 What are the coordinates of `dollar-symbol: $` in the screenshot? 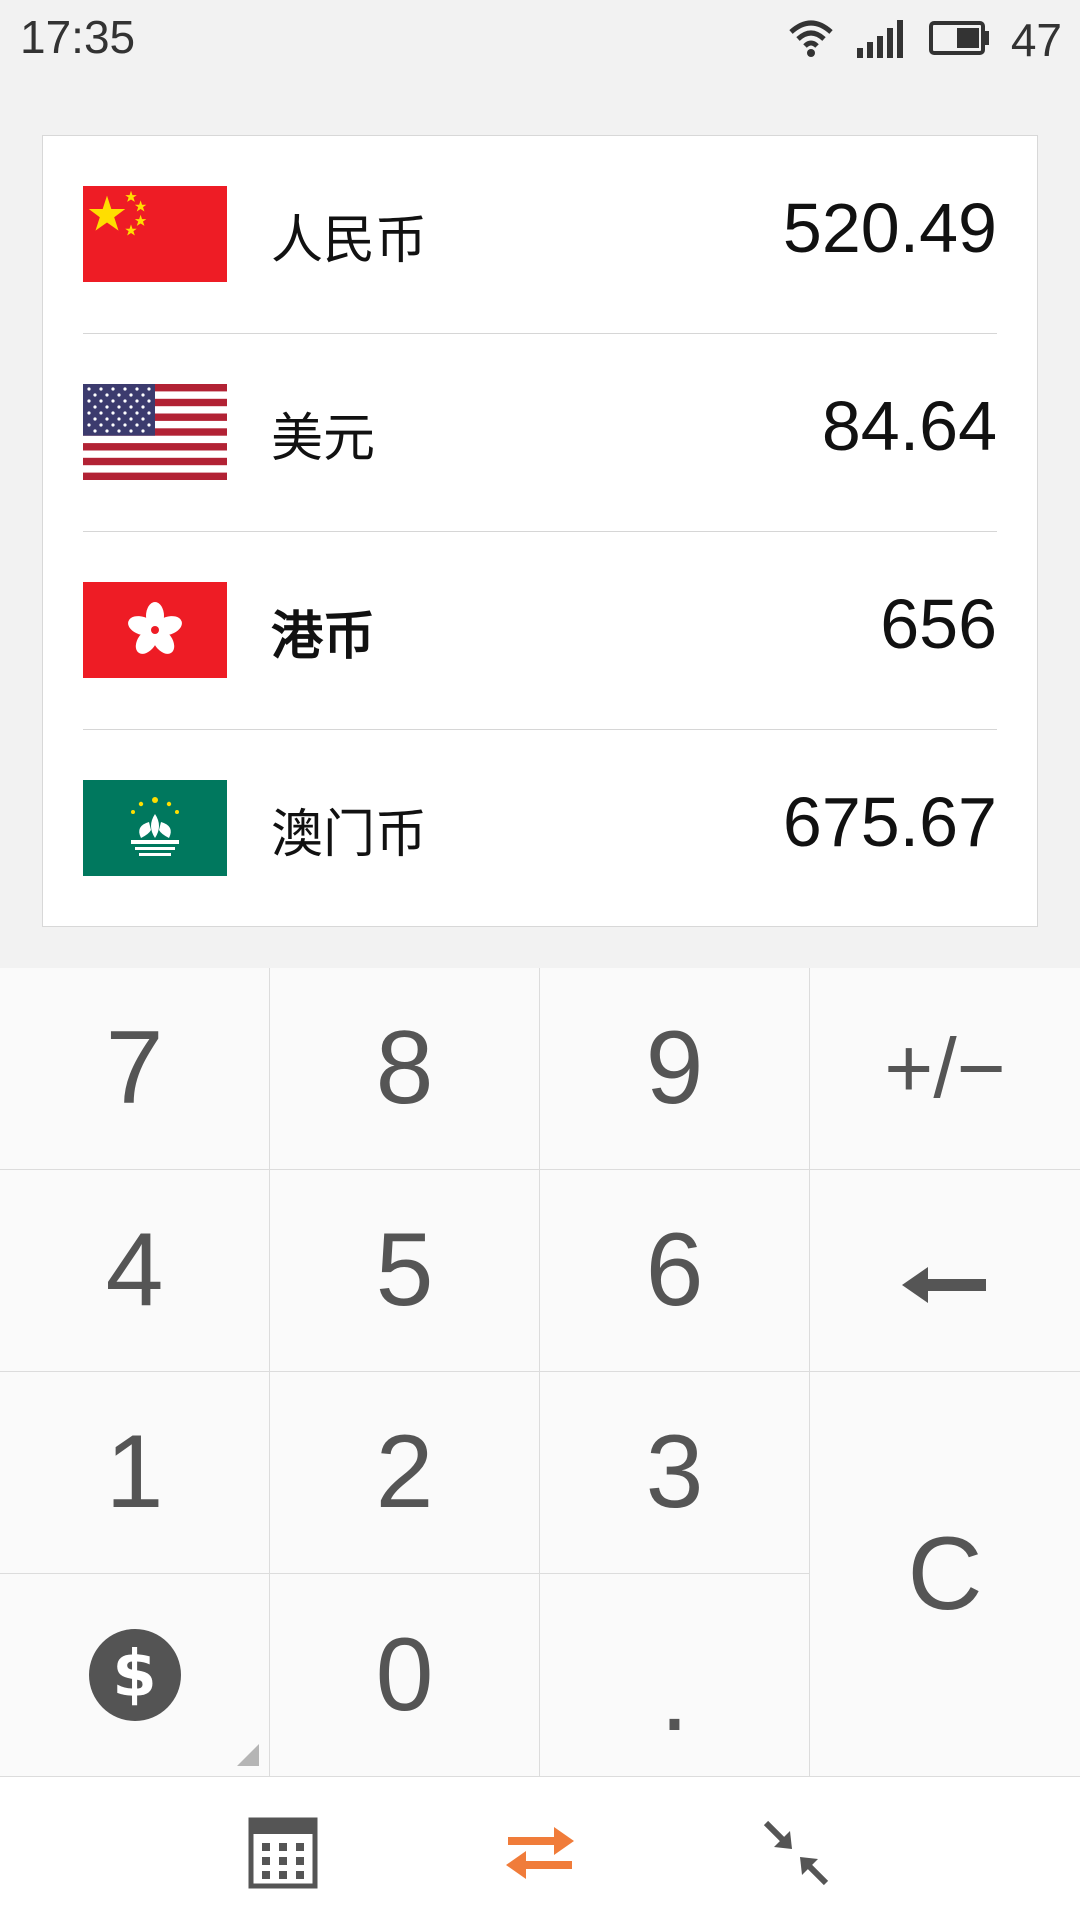 It's located at (134, 1675).